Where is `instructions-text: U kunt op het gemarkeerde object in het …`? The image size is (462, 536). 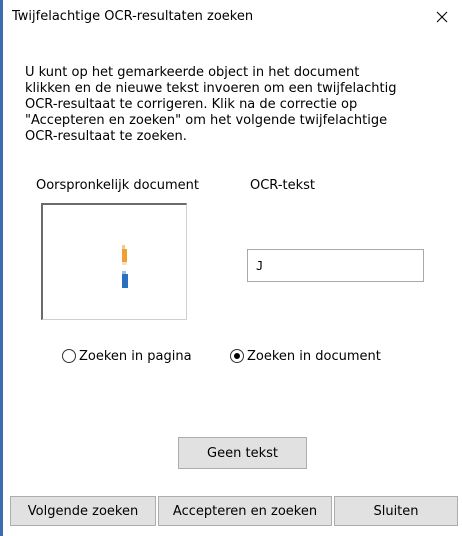
instructions-text: U kunt op het gemarkeerde object in het … is located at coordinates (211, 104).